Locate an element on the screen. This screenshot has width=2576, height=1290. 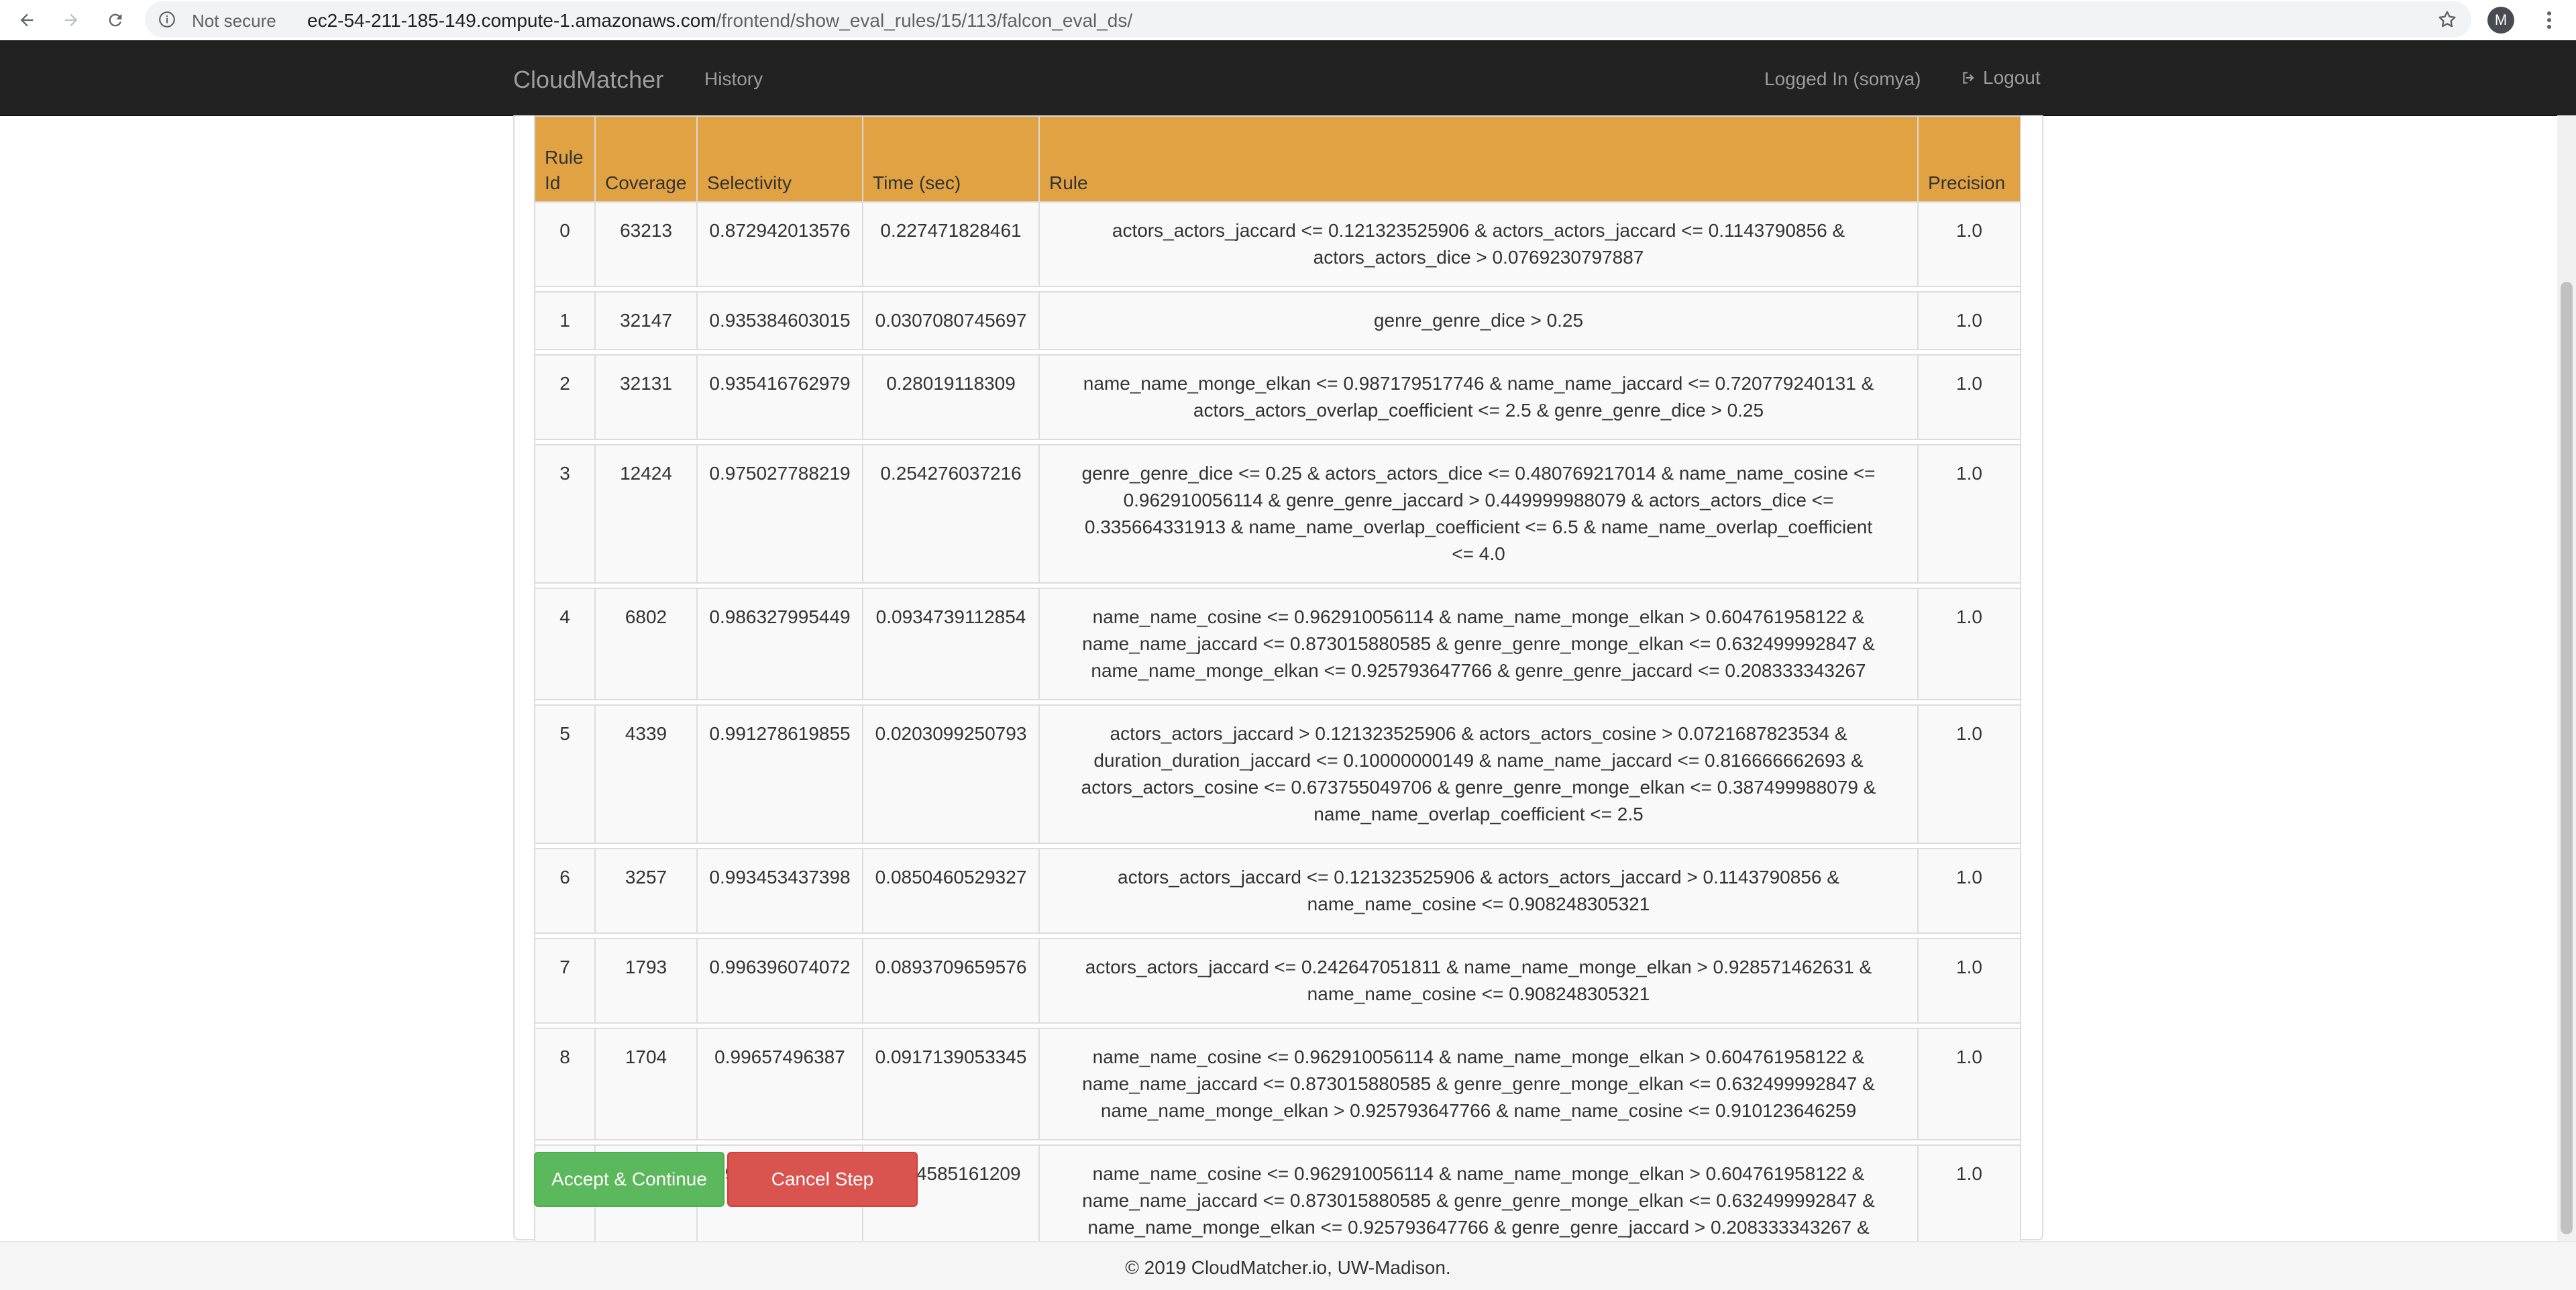
security-label: Not secure is located at coordinates (234, 21).